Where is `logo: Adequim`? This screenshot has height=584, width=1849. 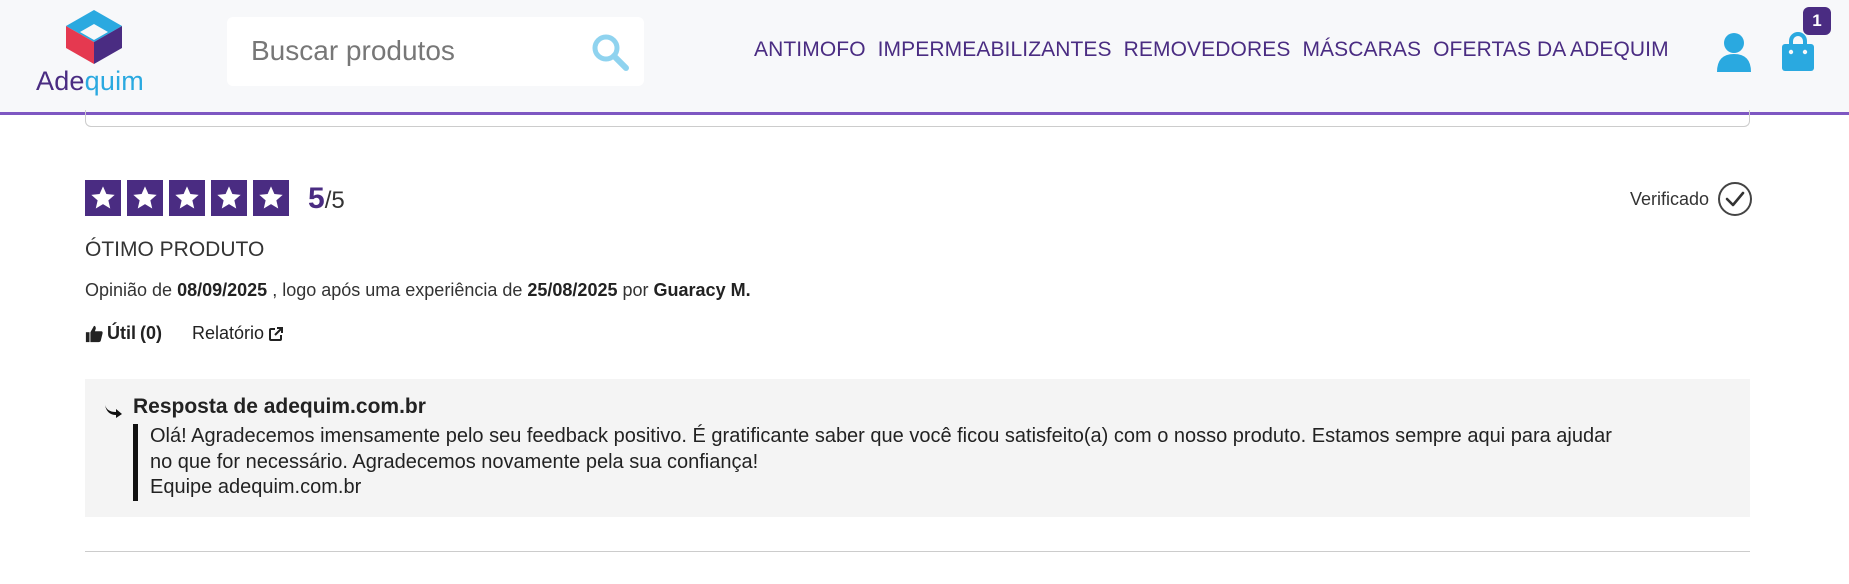 logo: Adequim is located at coordinates (94, 52).